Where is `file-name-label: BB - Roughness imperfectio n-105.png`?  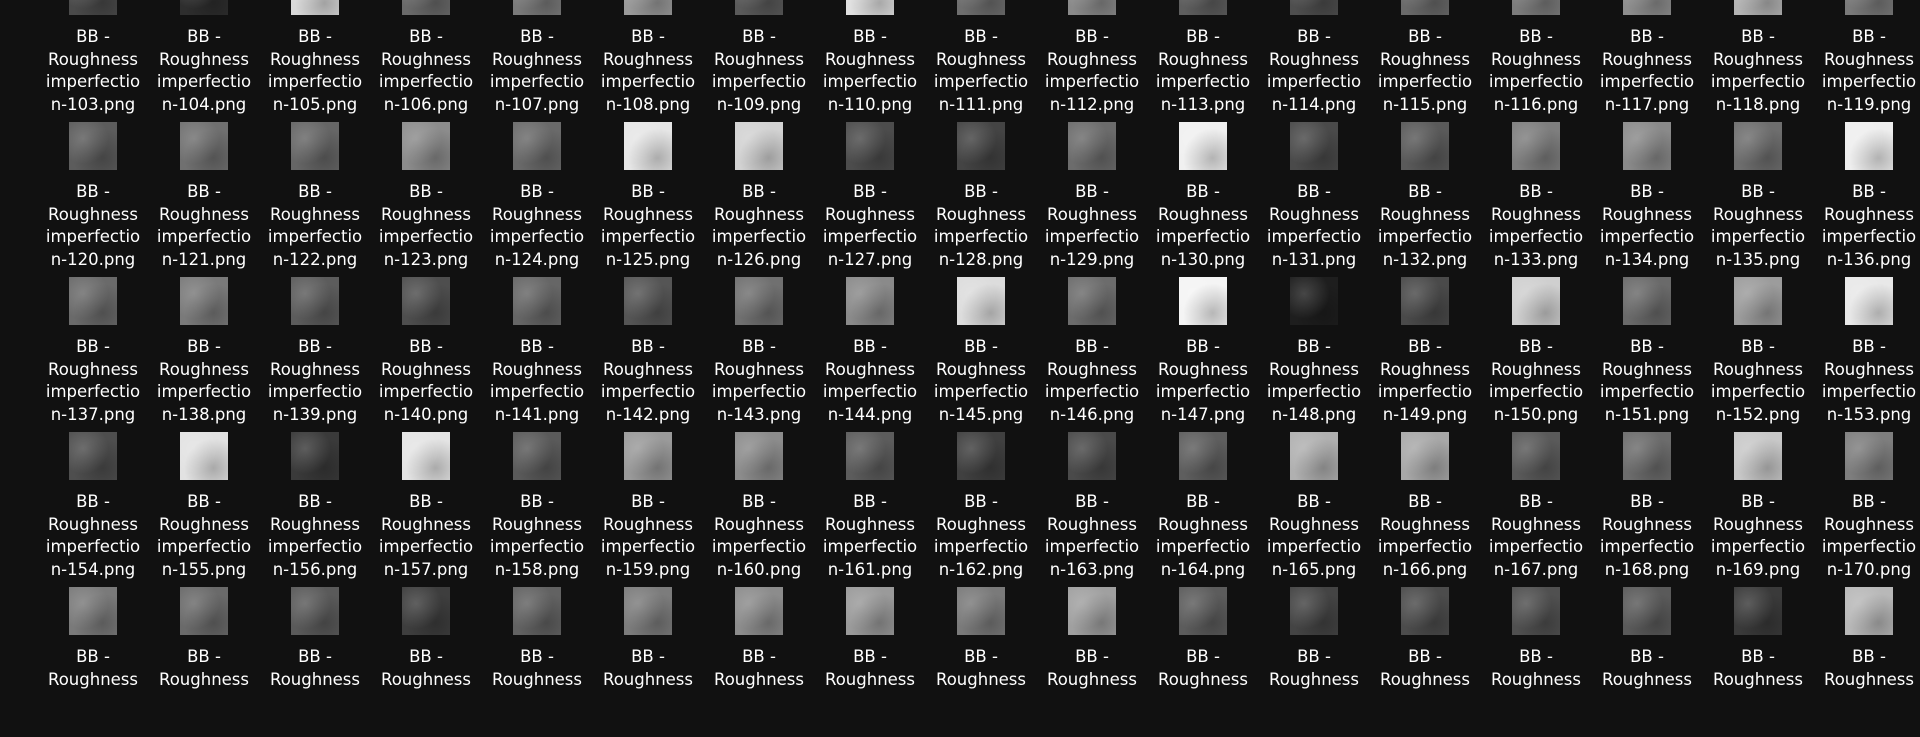
file-name-label: BB - Roughness imperfectio n-105.png is located at coordinates (315, 71).